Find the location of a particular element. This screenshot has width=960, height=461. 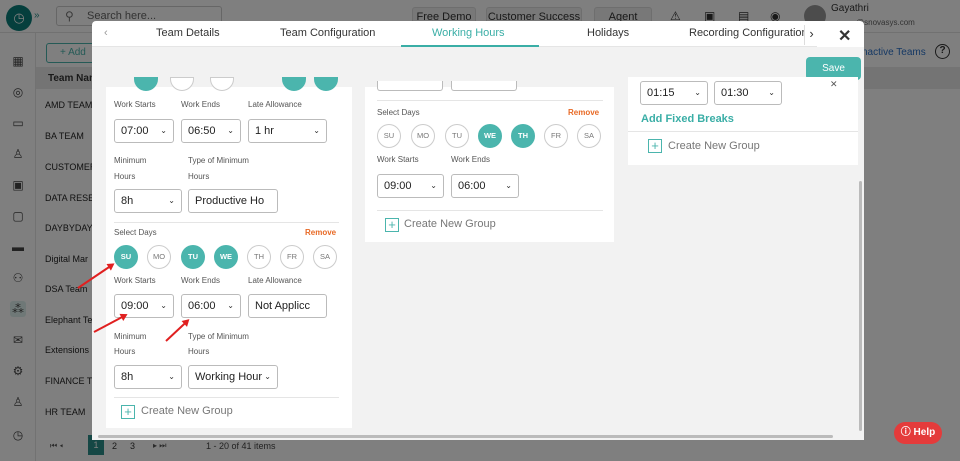

tab-working-hours: Working Hours is located at coordinates (468, 33).